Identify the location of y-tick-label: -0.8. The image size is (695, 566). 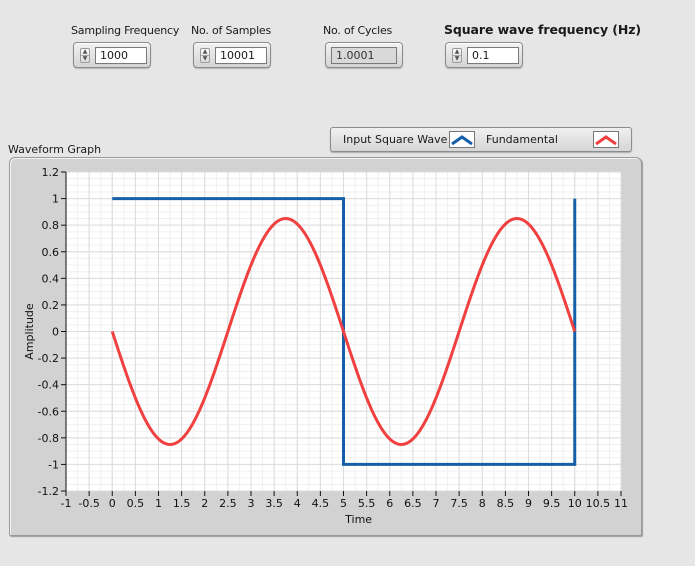
(48, 438).